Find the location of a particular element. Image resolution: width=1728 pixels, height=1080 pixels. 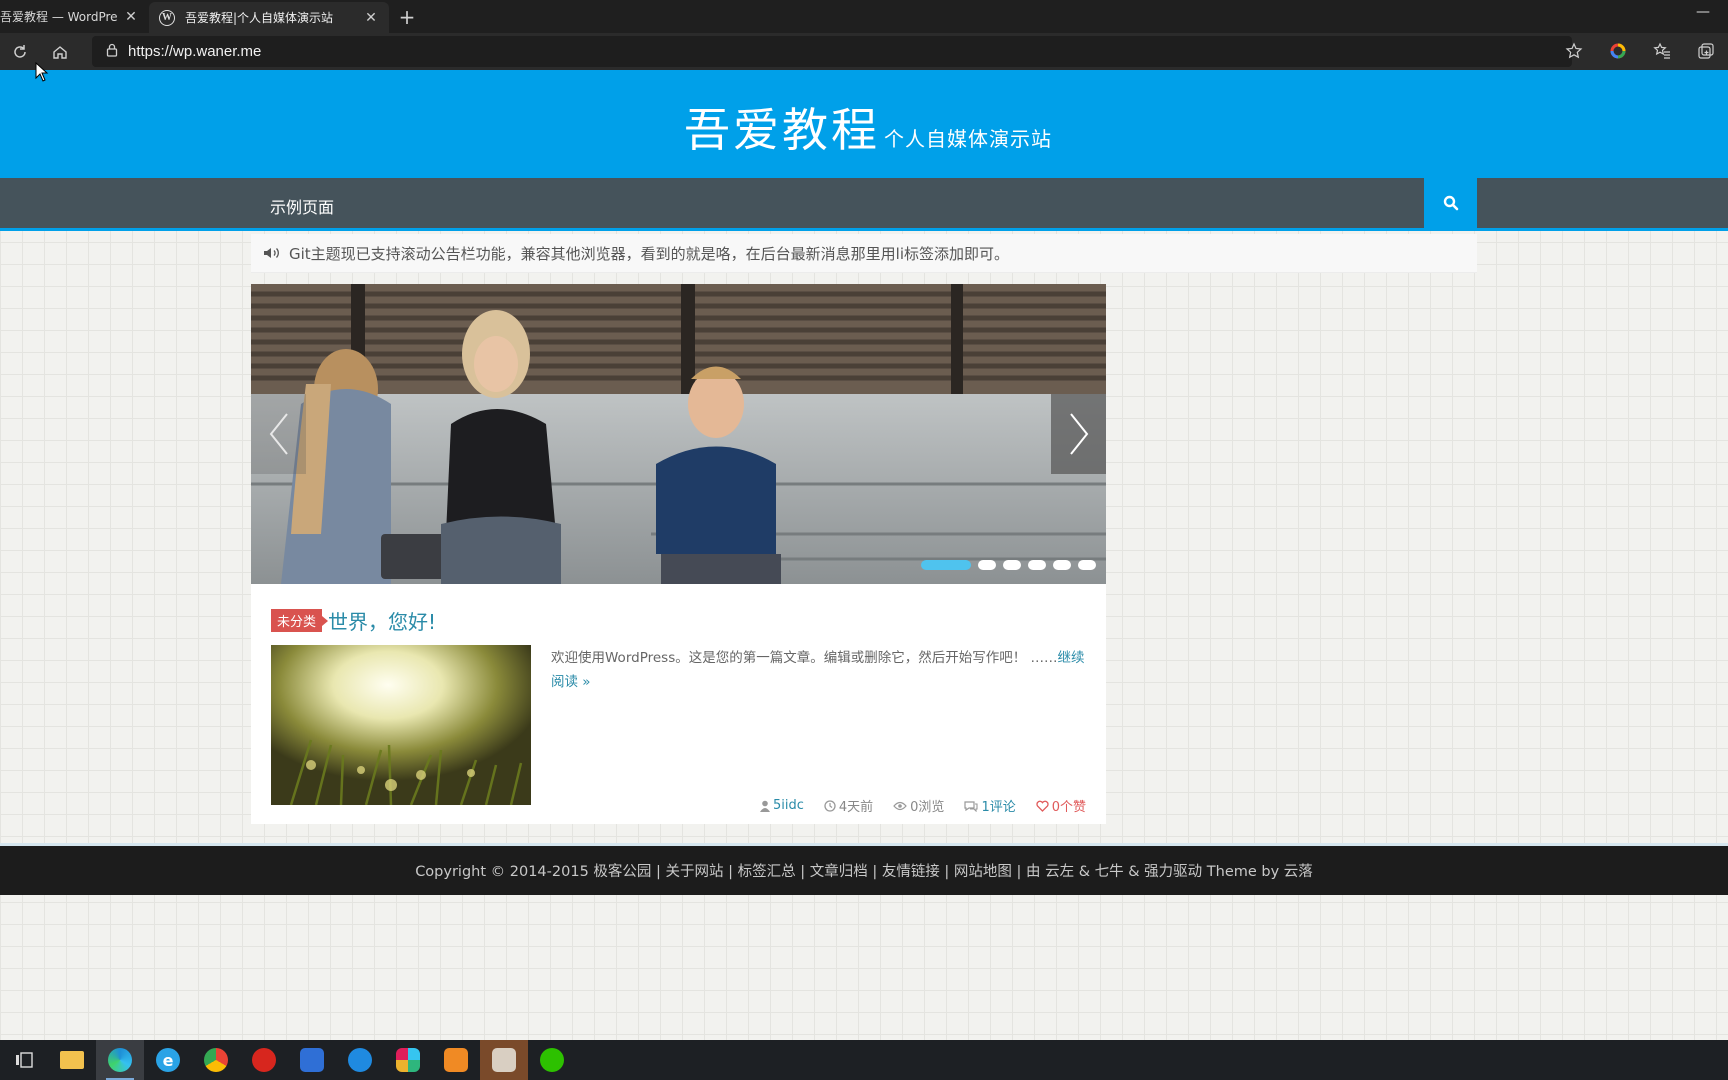

add-favorite-icon is located at coordinates (1574, 51).